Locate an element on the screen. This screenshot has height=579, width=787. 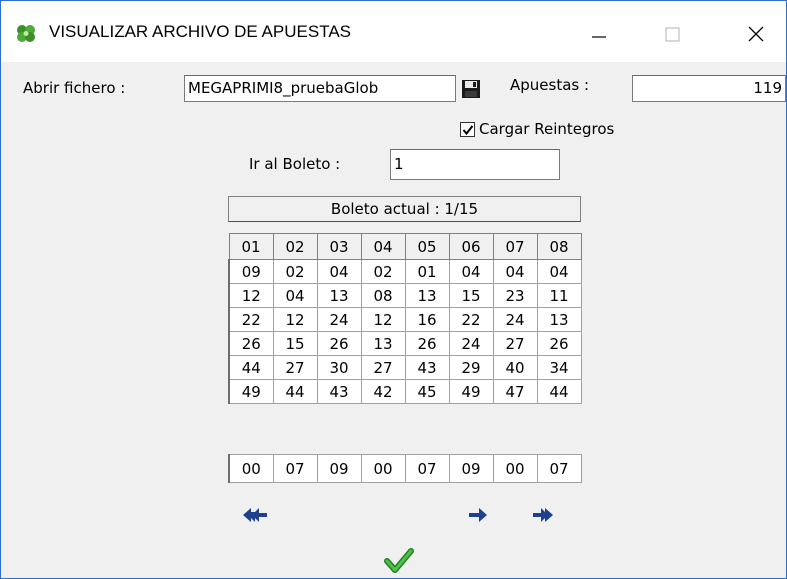
table-row: 26 15 26 13 26 24 27 26 is located at coordinates (405, 343).